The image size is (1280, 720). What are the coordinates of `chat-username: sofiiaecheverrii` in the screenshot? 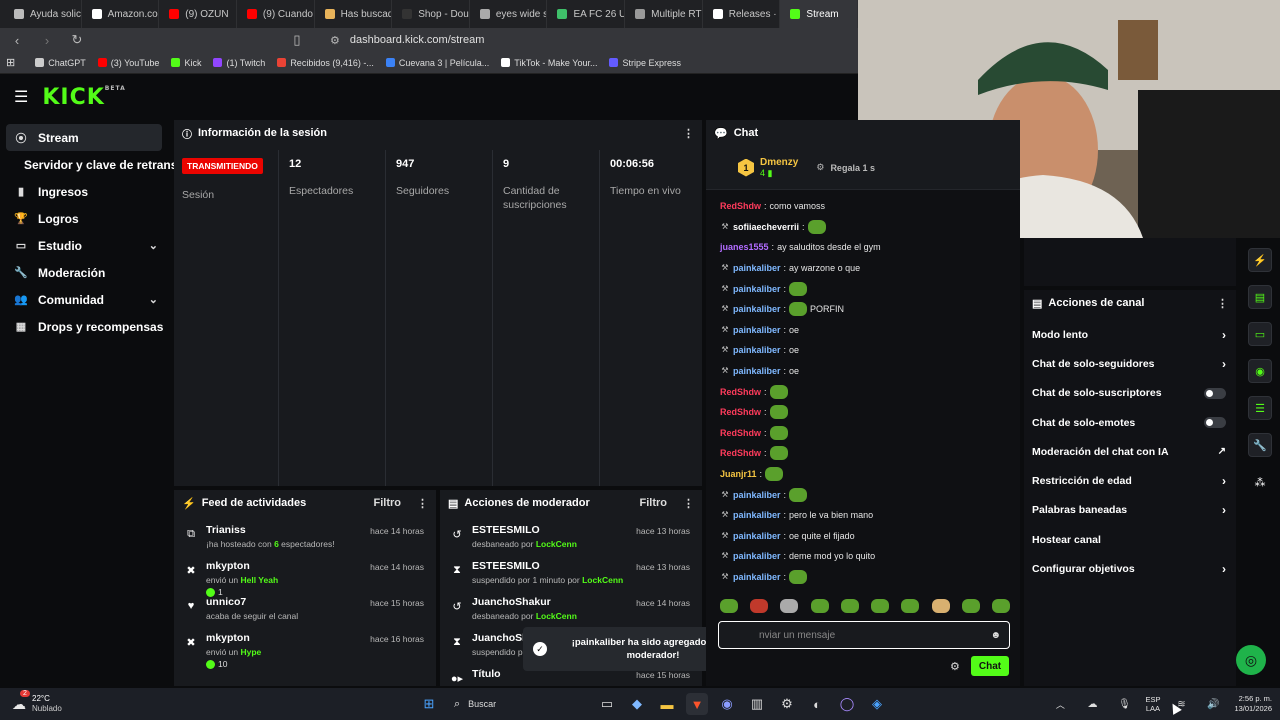 It's located at (766, 227).